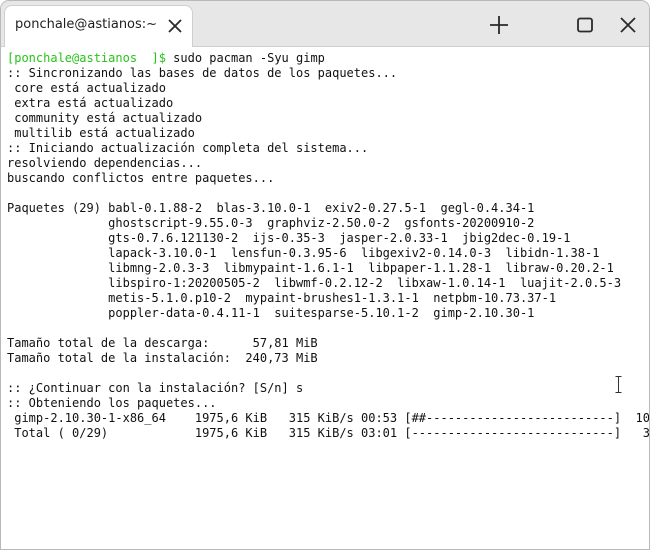  Describe the element at coordinates (101, 133) in the screenshot. I see `output-line: multilib está actualizado` at that location.